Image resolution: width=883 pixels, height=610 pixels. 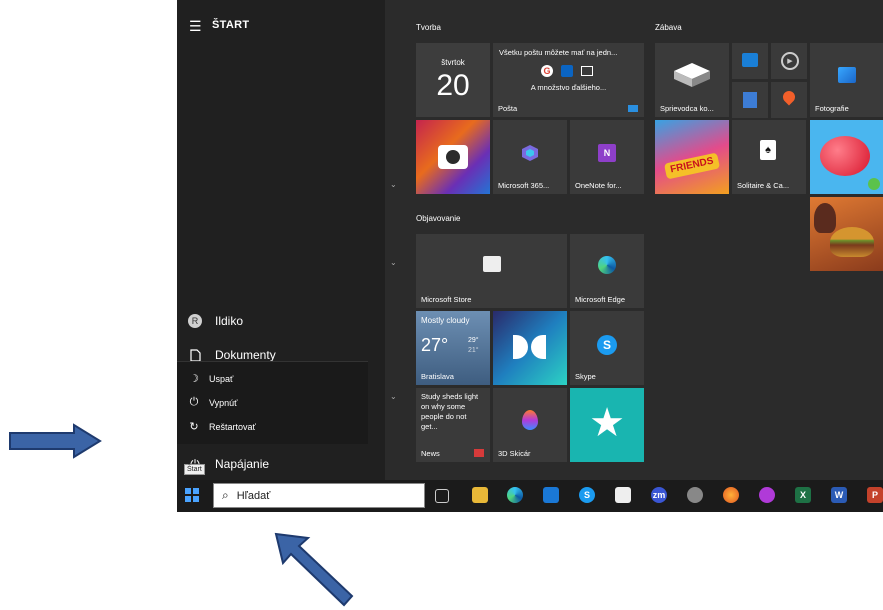 I want to click on word-taskbar-icon: W, so click(x=839, y=495).